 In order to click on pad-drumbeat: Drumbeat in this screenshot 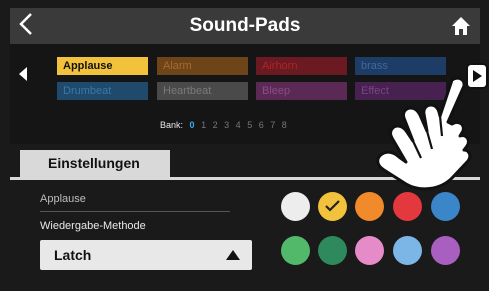, I will do `click(102, 91)`.